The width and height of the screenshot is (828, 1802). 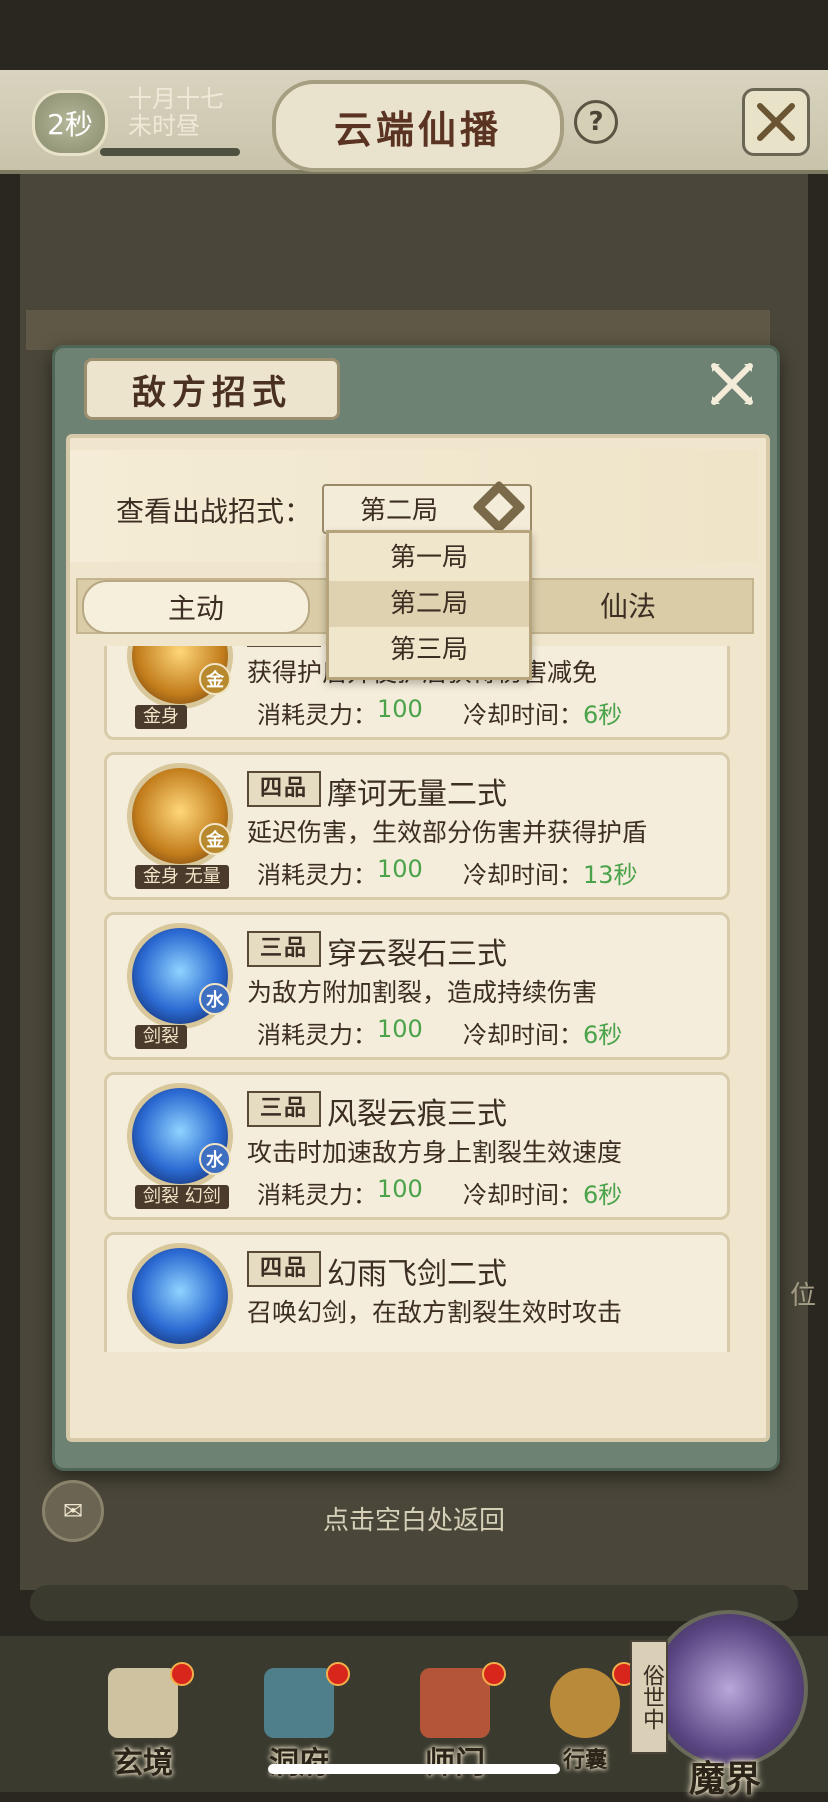 I want to click on game-date: 十月十七 未时昼, so click(x=176, y=113).